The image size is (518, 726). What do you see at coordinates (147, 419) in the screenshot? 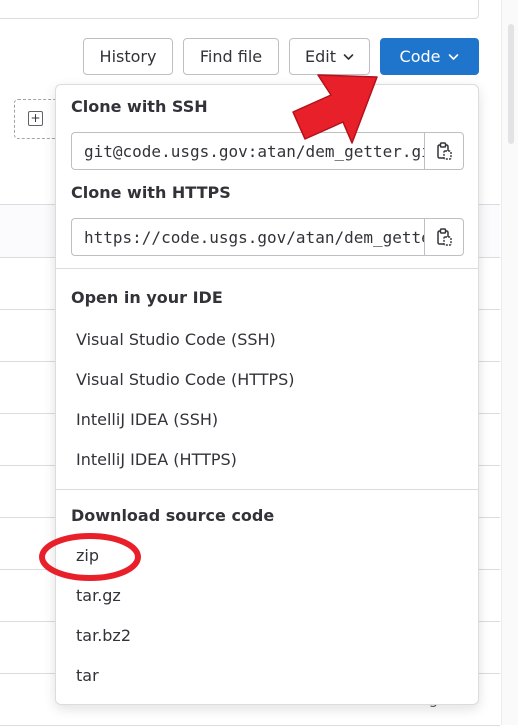
I see `ide-item-intellij-ssh: IntelliJ IDEA (SSH)` at bounding box center [147, 419].